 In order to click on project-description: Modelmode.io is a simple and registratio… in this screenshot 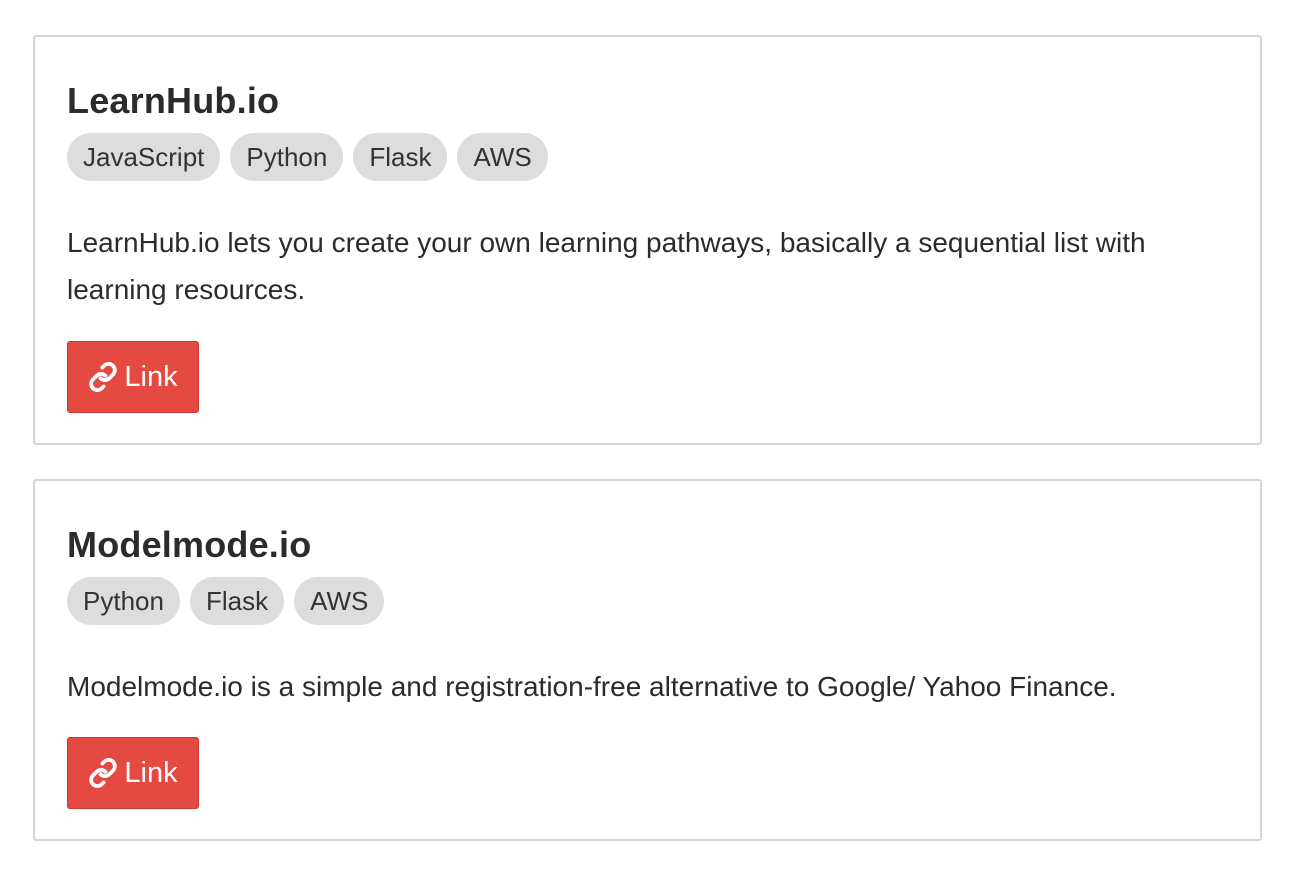, I will do `click(592, 686)`.